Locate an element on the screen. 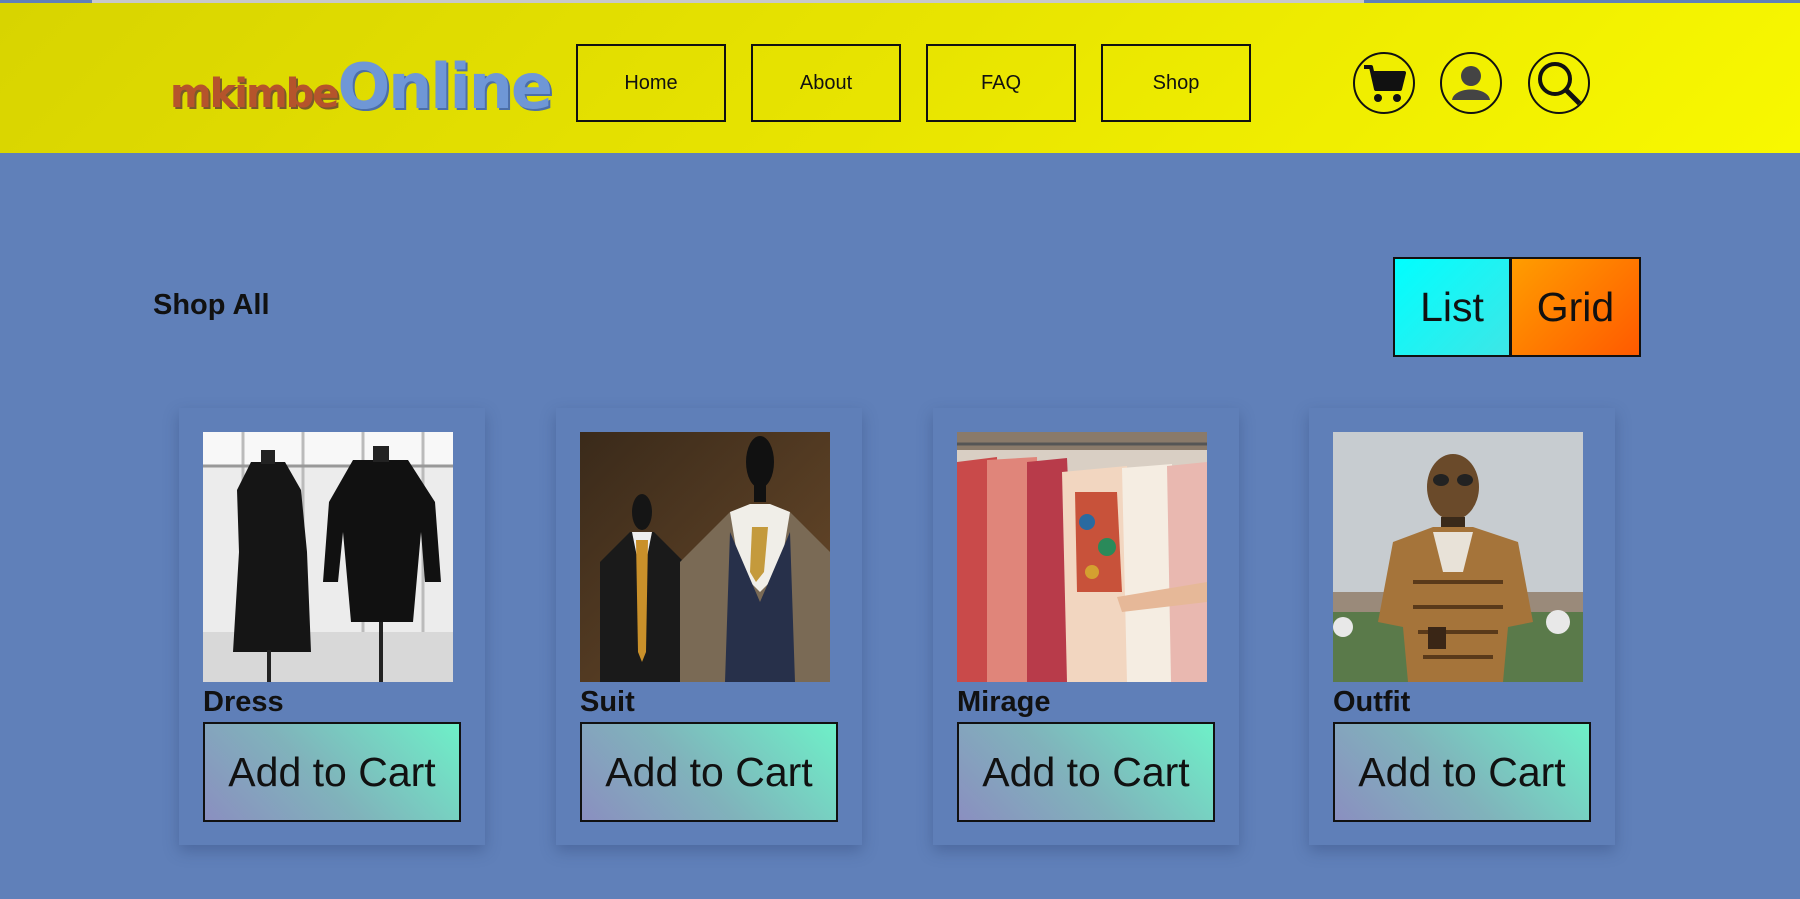 Image resolution: width=1800 pixels, height=899 pixels. nav-shop-button: Shop is located at coordinates (1176, 83).